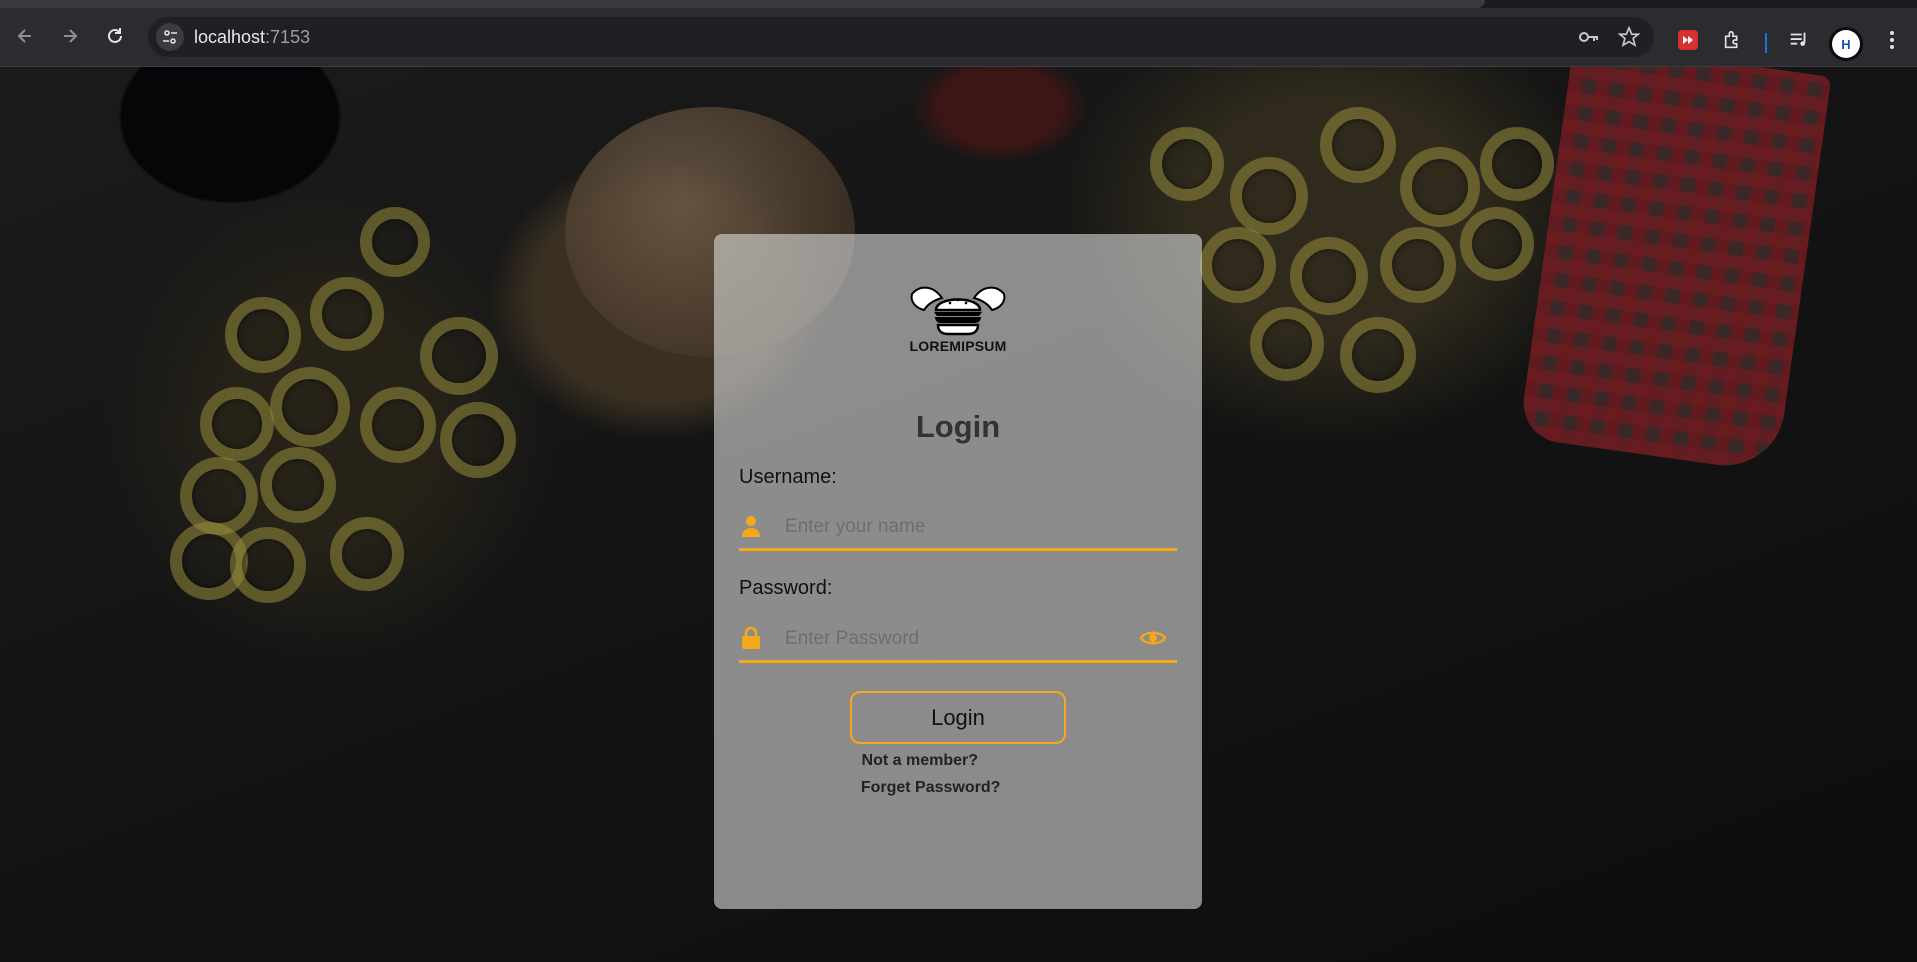 This screenshot has height=962, width=1917. Describe the element at coordinates (955, 527) in the screenshot. I see `username-input` at that location.